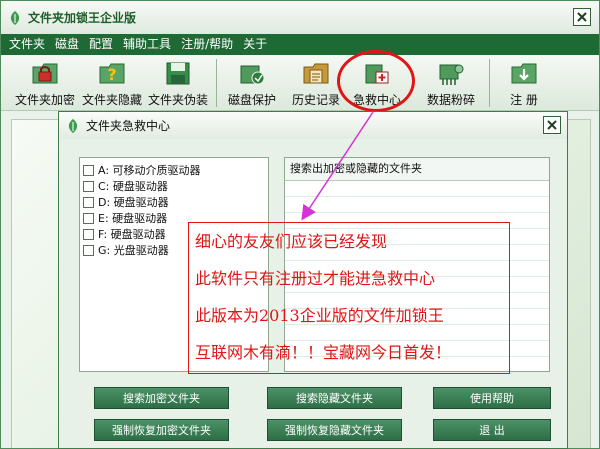 The image size is (600, 449). What do you see at coordinates (147, 44) in the screenshot?
I see `menu-tools: 辅助工具` at bounding box center [147, 44].